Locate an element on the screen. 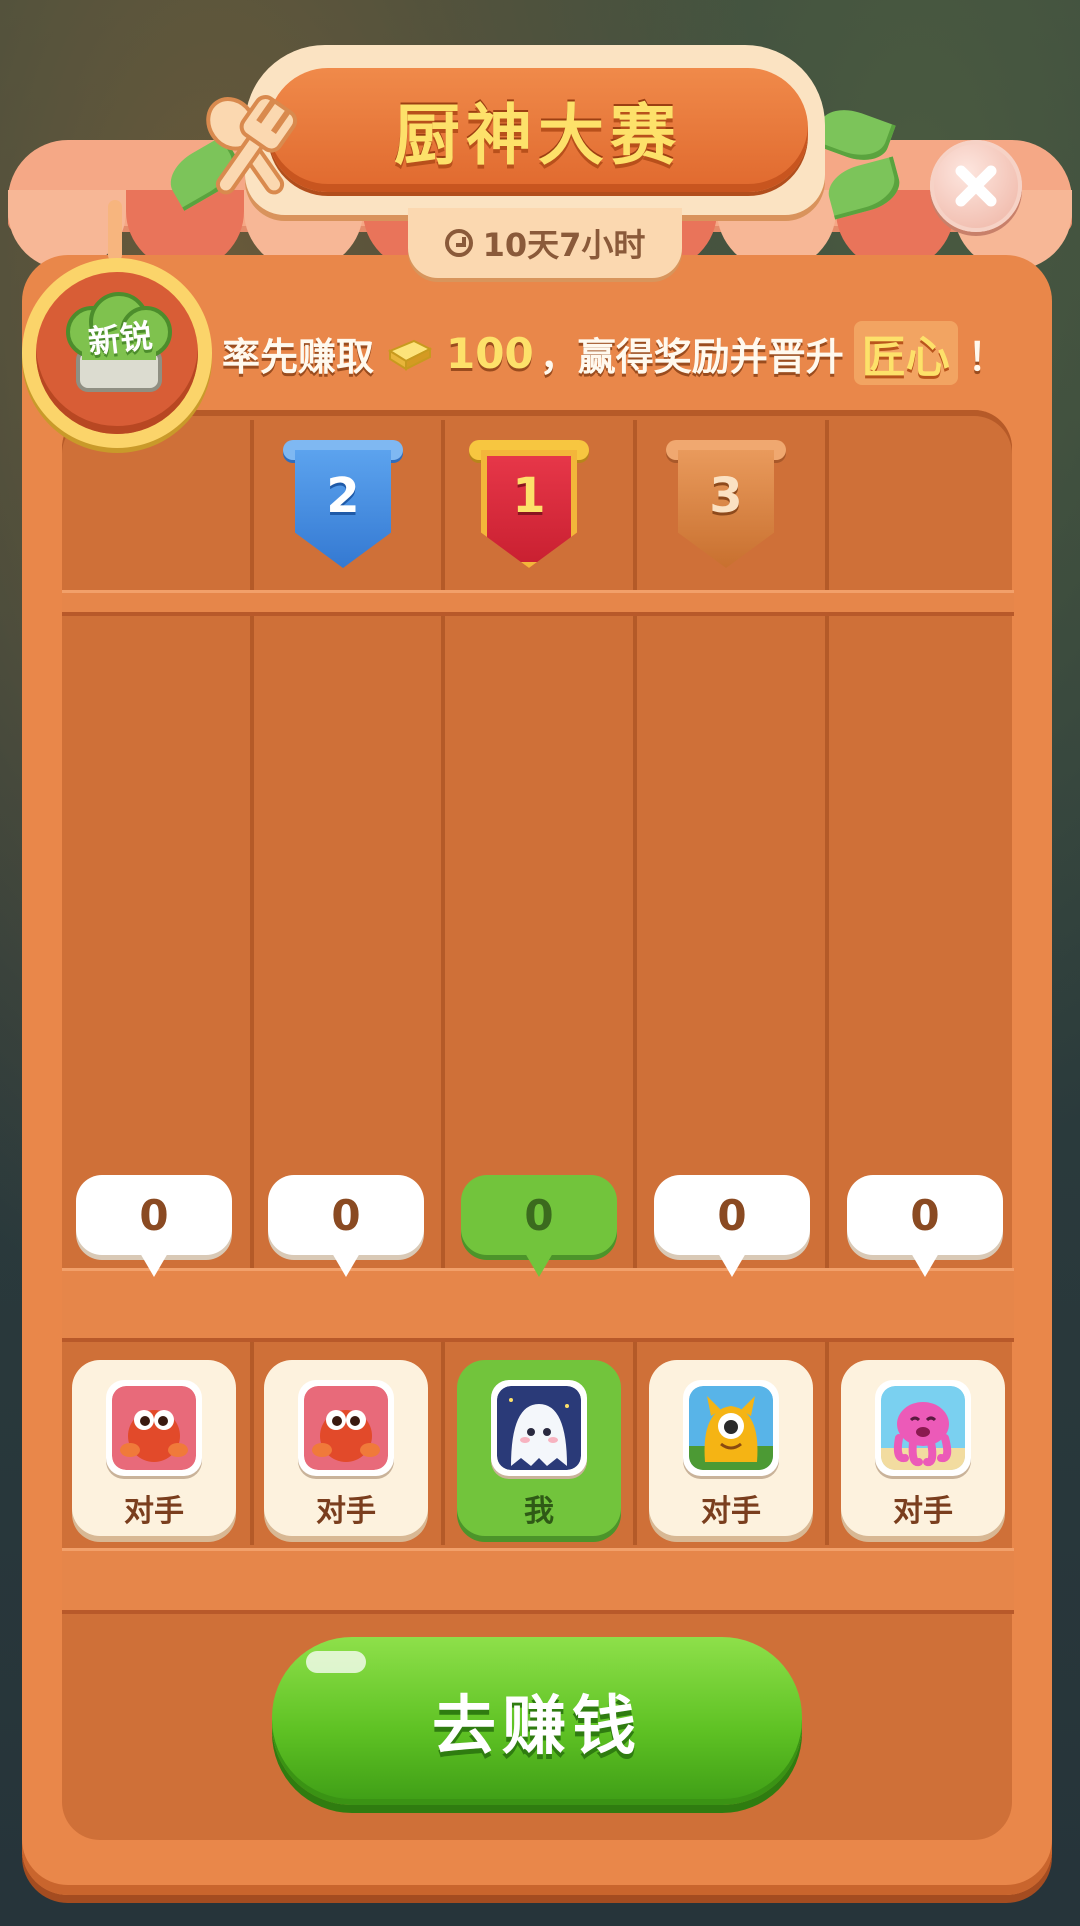  button-shine is located at coordinates (336, 1662).